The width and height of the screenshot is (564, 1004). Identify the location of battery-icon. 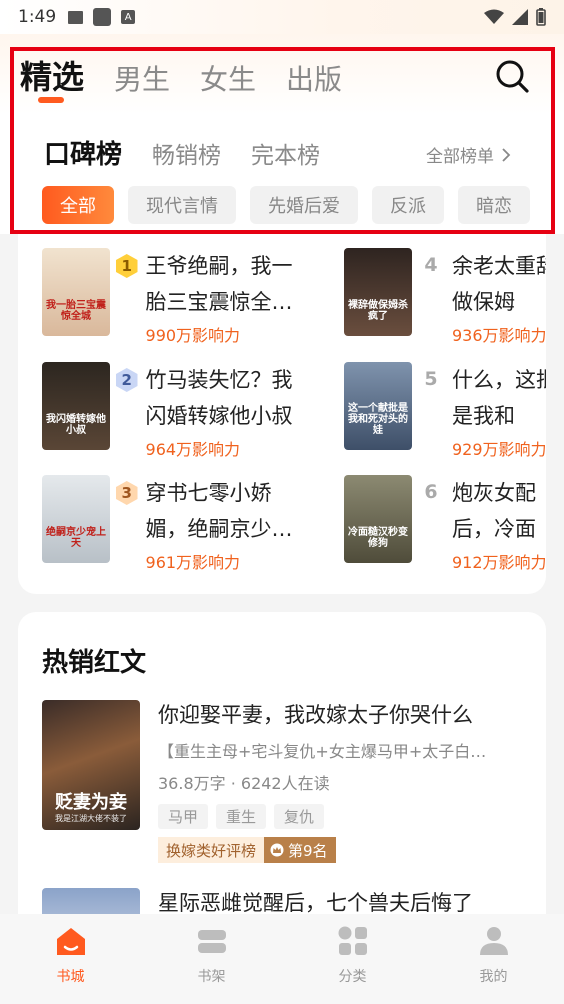
(541, 17).